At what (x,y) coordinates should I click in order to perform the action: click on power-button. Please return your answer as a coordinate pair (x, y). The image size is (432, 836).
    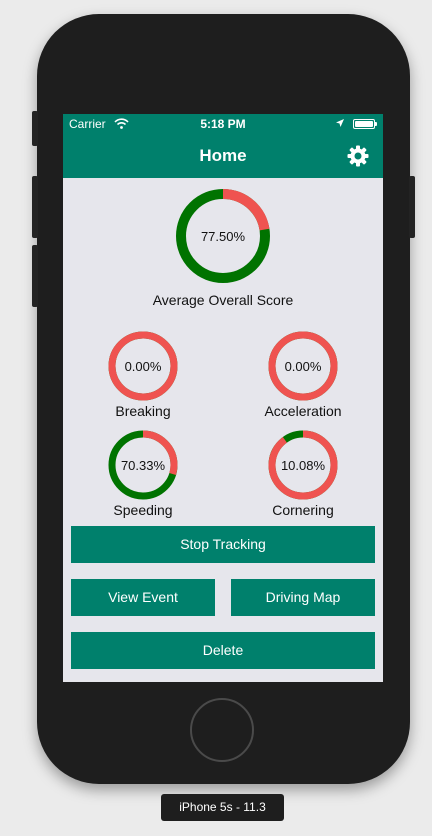
    Looking at the image, I should click on (412, 207).